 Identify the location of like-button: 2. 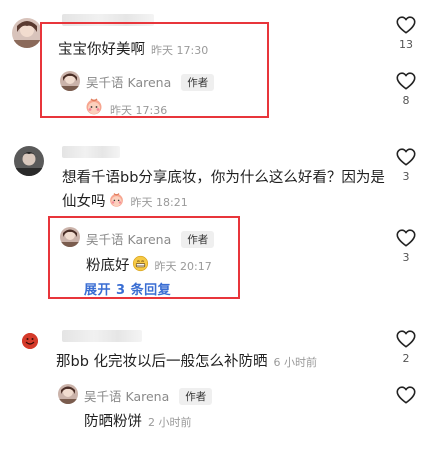
(406, 346).